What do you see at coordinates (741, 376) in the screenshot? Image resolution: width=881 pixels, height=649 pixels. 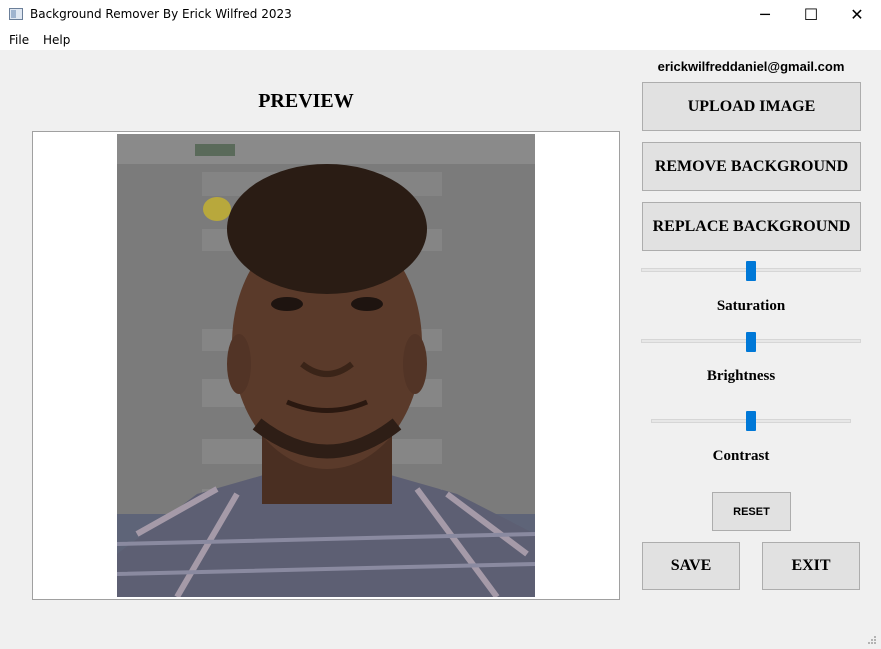 I see `brightness-label: Brightness` at bounding box center [741, 376].